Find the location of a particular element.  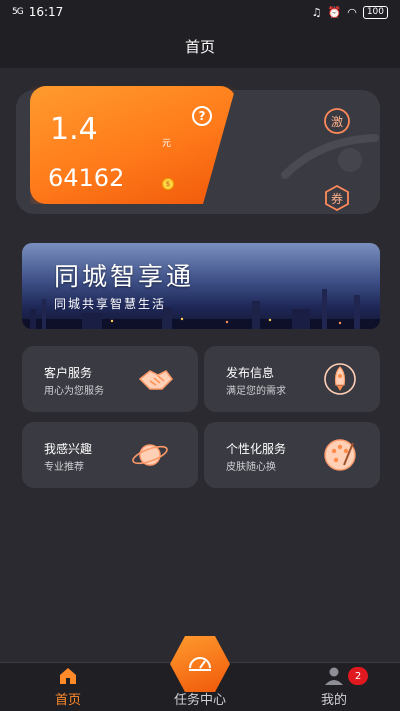

rocket-icon is located at coordinates (340, 379).